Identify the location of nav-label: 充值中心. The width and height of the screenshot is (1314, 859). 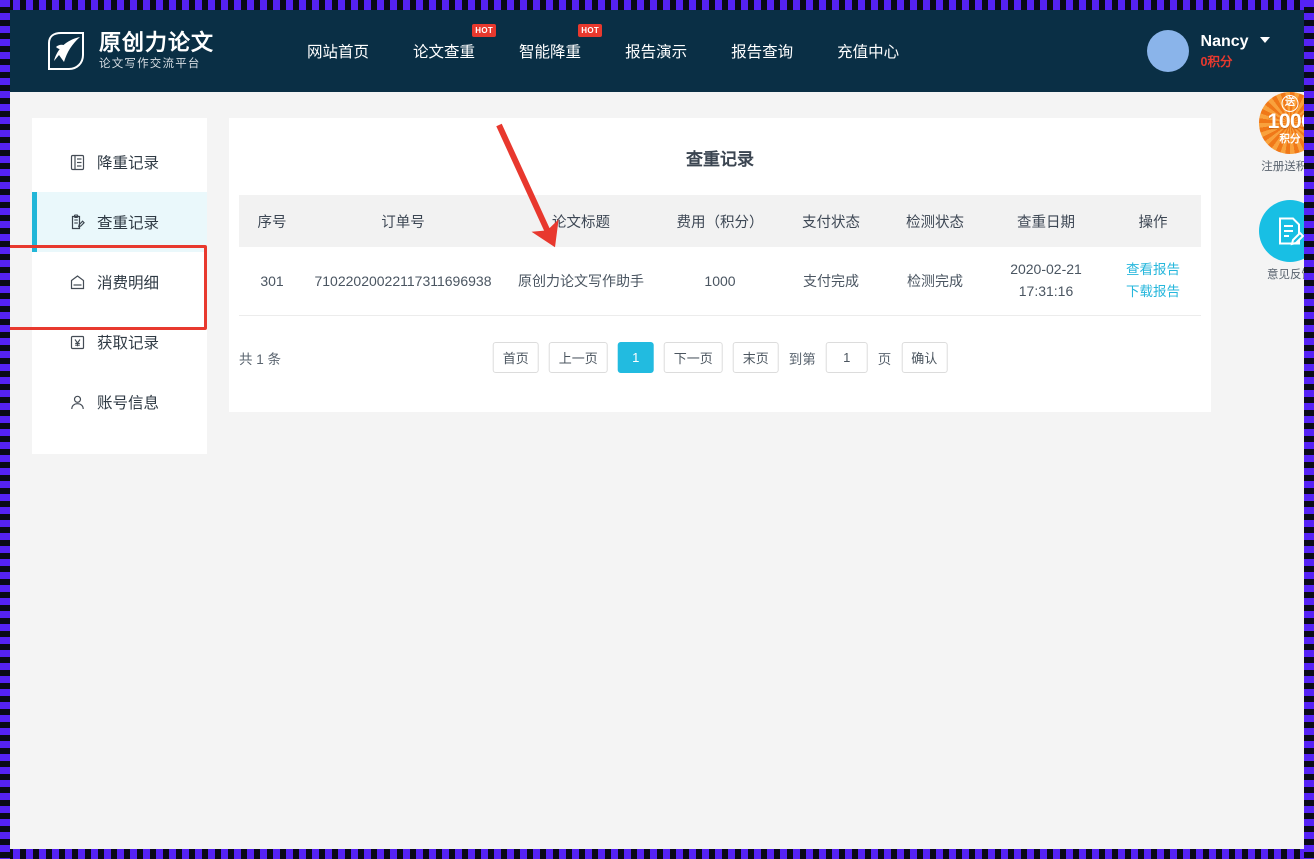
(868, 52).